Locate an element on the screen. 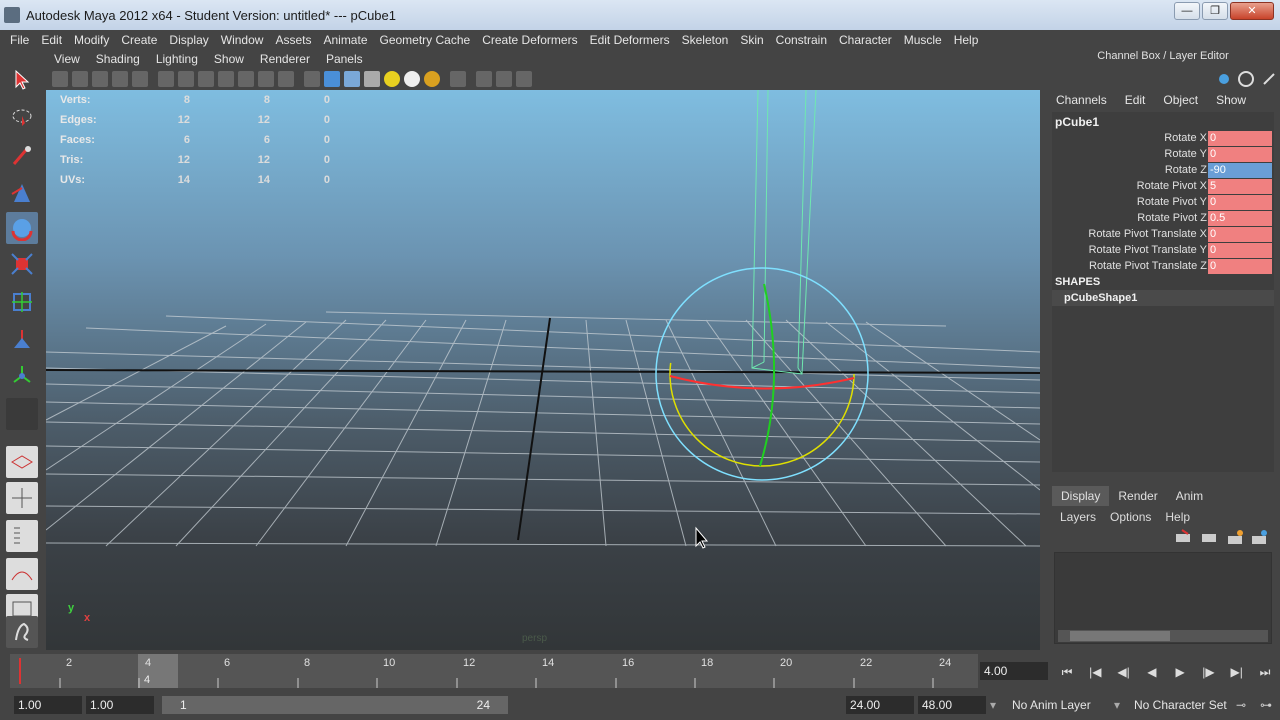 The height and width of the screenshot is (720, 1280). resolution-gate-icon is located at coordinates (206, 79).